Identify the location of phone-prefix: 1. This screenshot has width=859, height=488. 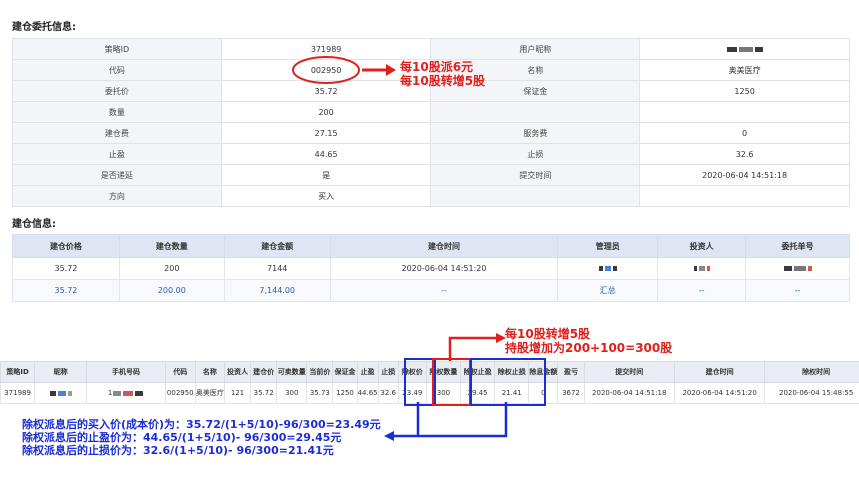
(110, 393).